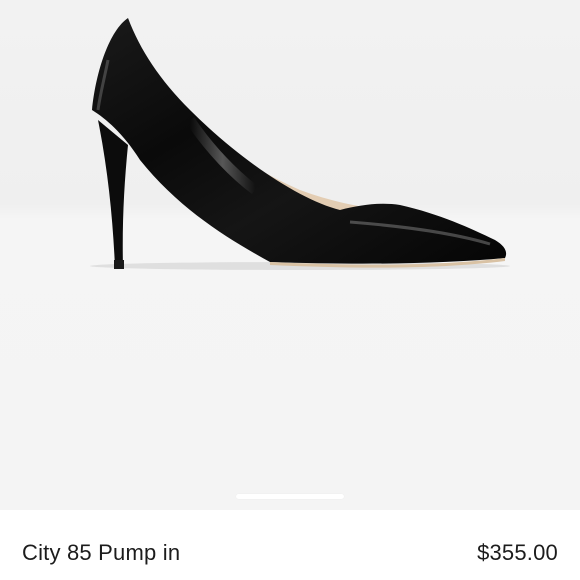 The height and width of the screenshot is (580, 580). I want to click on product-title: City 85 Pump in, so click(101, 553).